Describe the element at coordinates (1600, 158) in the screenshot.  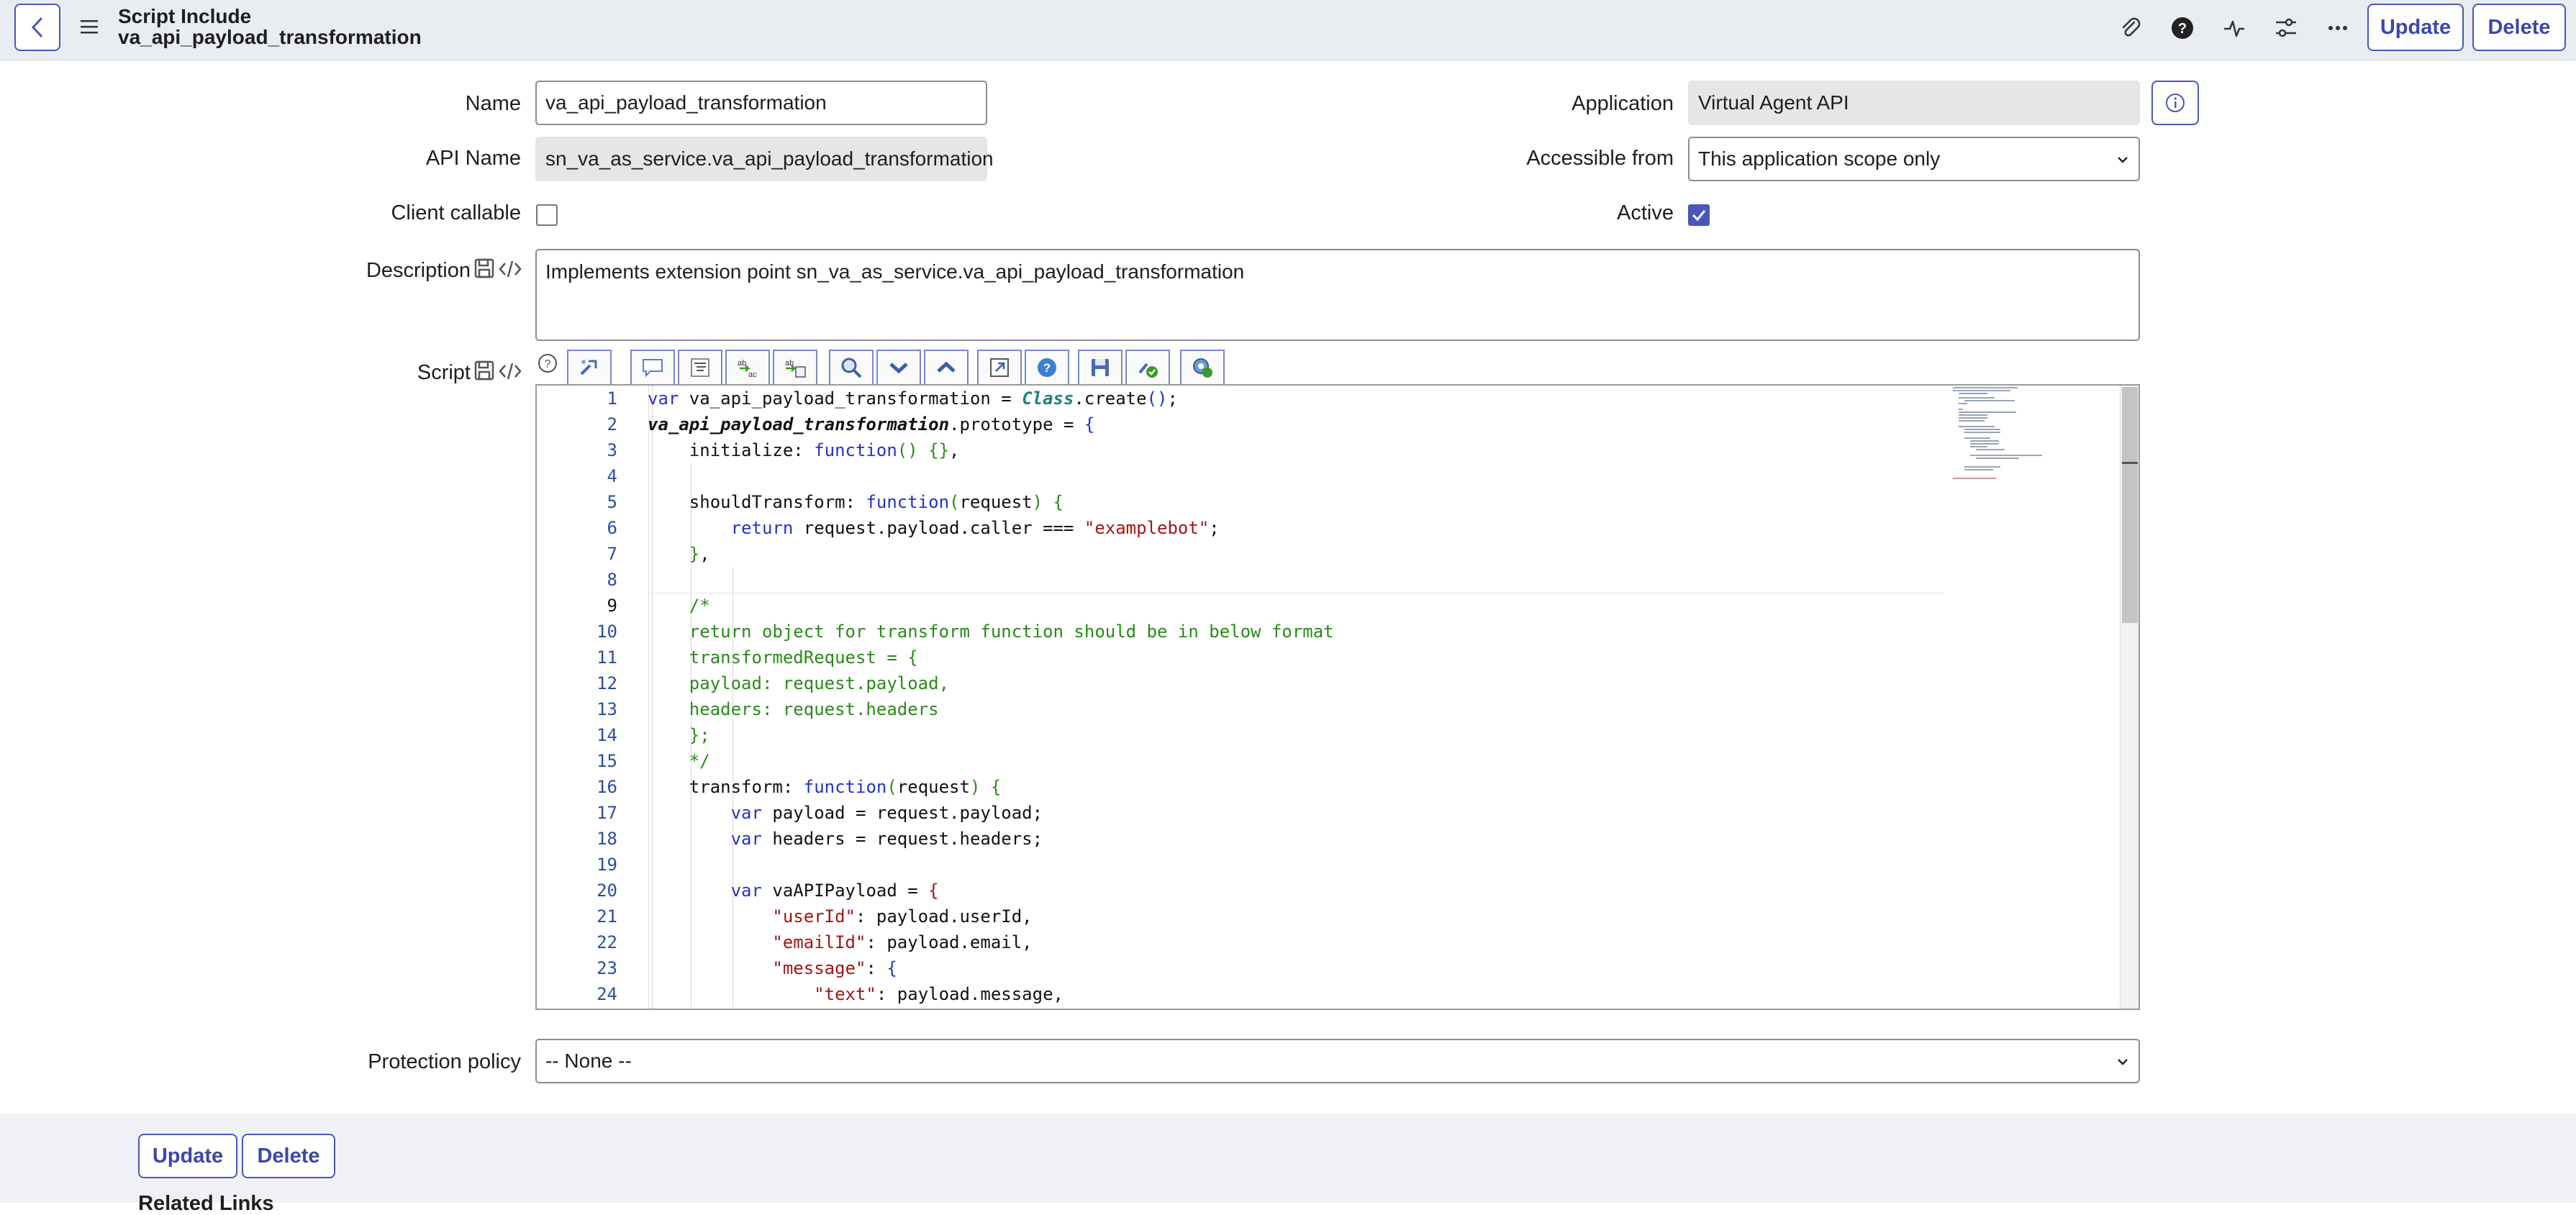
I see `accessible-from-label: Accessible from` at that location.